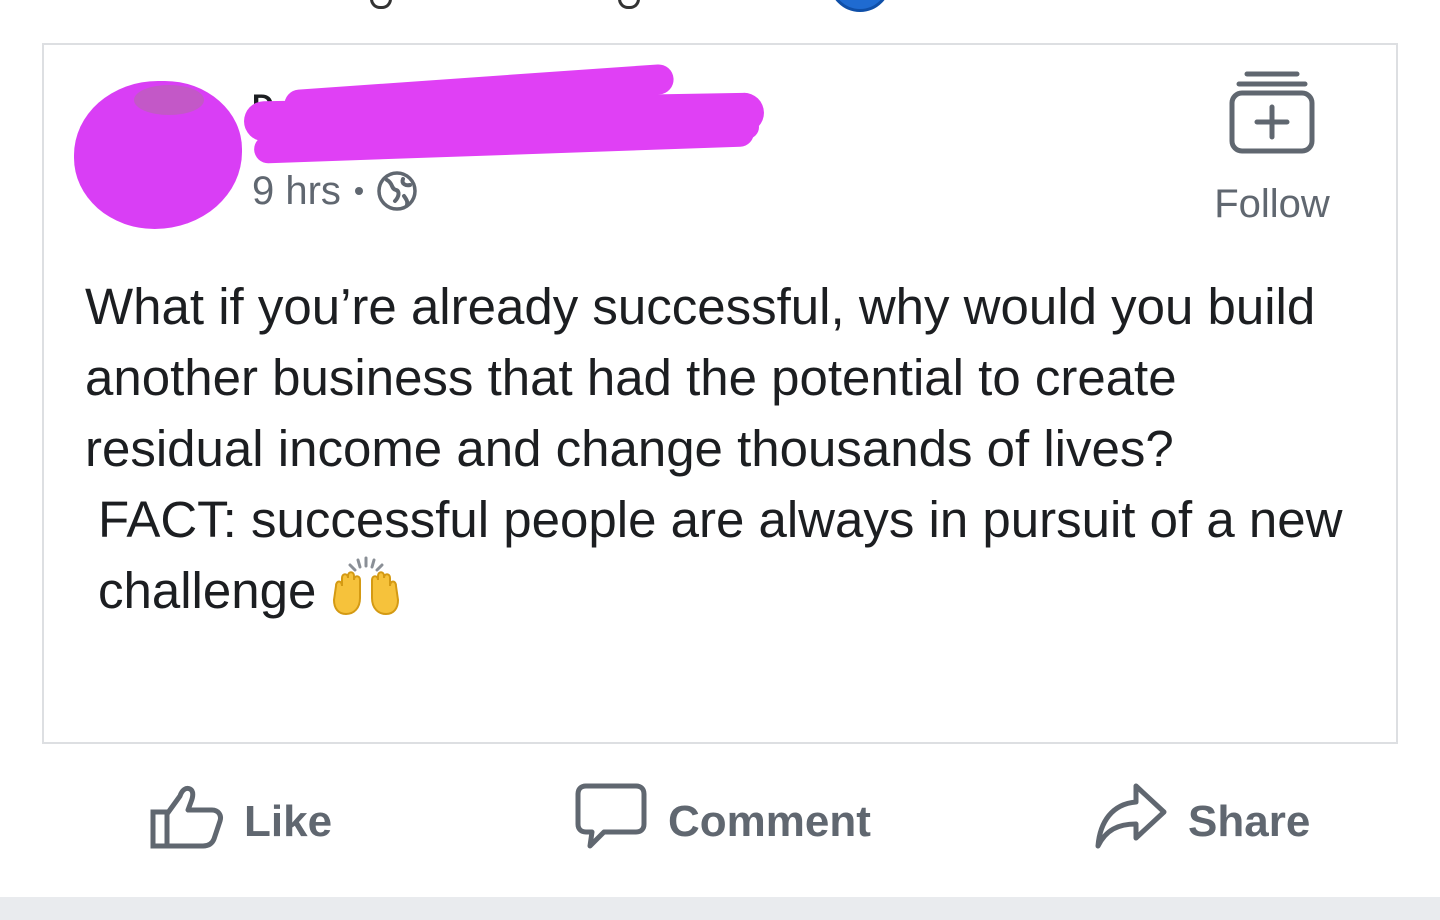 The image size is (1440, 920). What do you see at coordinates (366, 586) in the screenshot?
I see `raising-hands-icon` at bounding box center [366, 586].